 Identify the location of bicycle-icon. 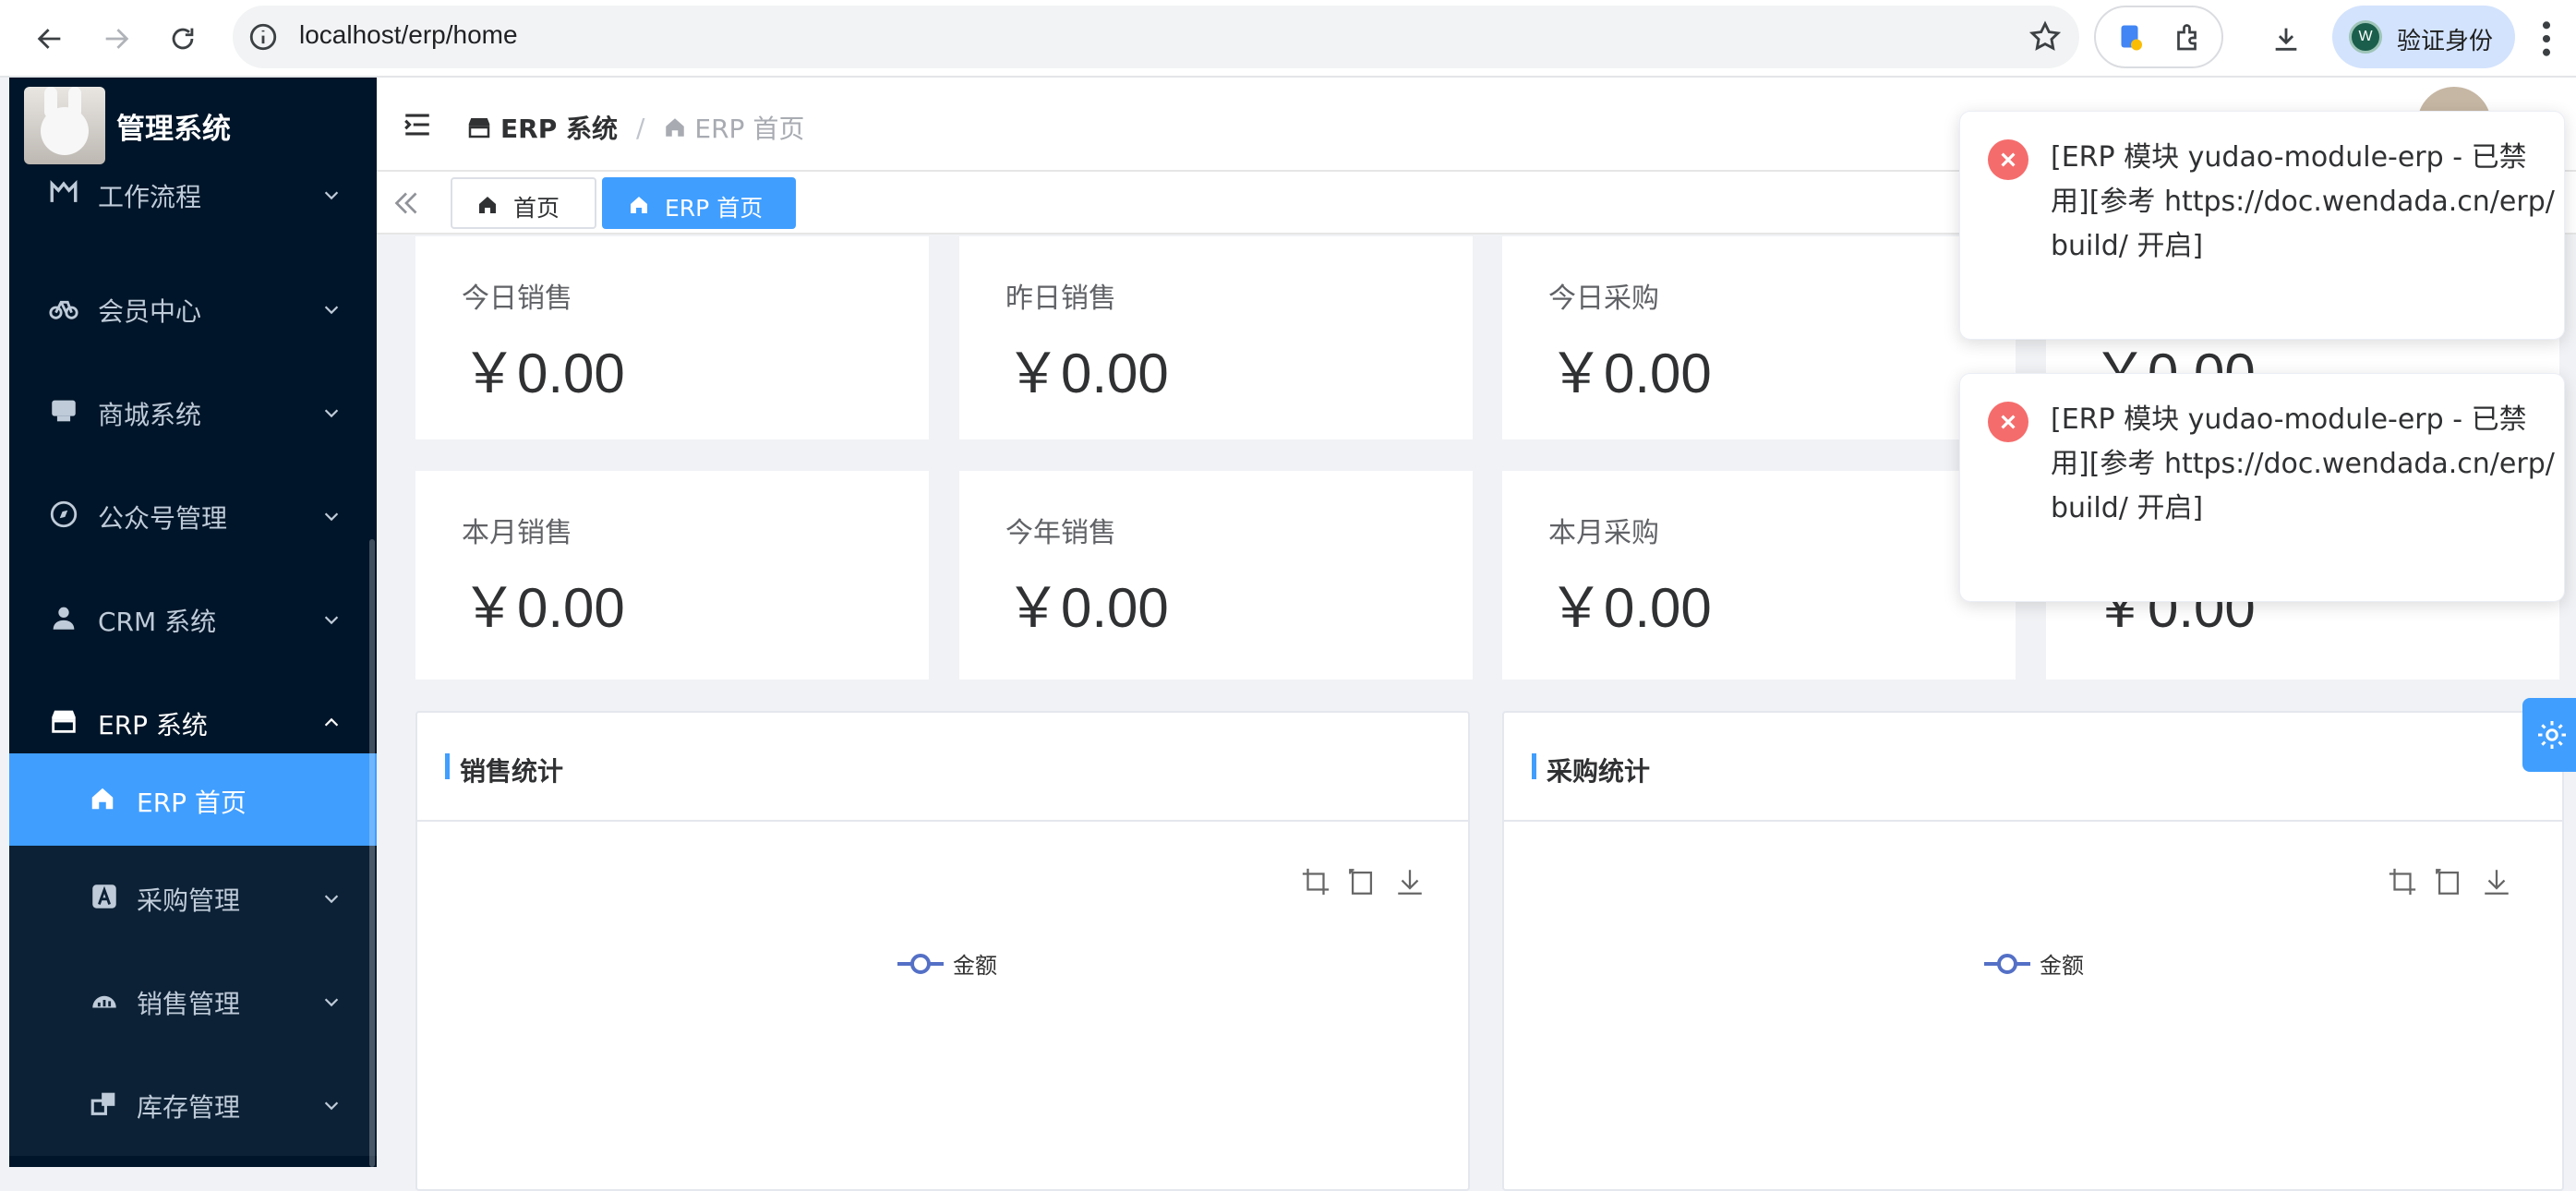
(63, 309).